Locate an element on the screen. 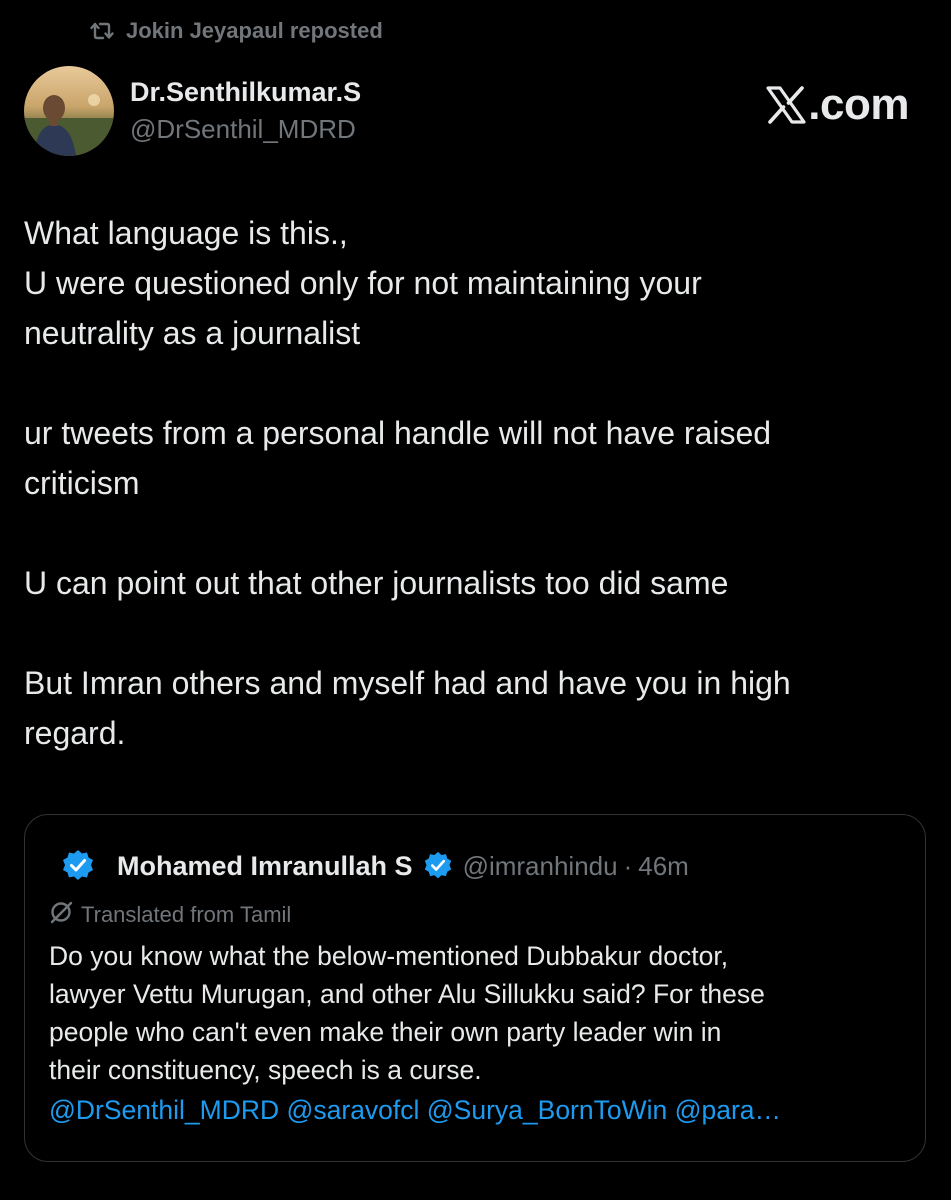  translated-label: Translated from Tamil is located at coordinates (186, 914).